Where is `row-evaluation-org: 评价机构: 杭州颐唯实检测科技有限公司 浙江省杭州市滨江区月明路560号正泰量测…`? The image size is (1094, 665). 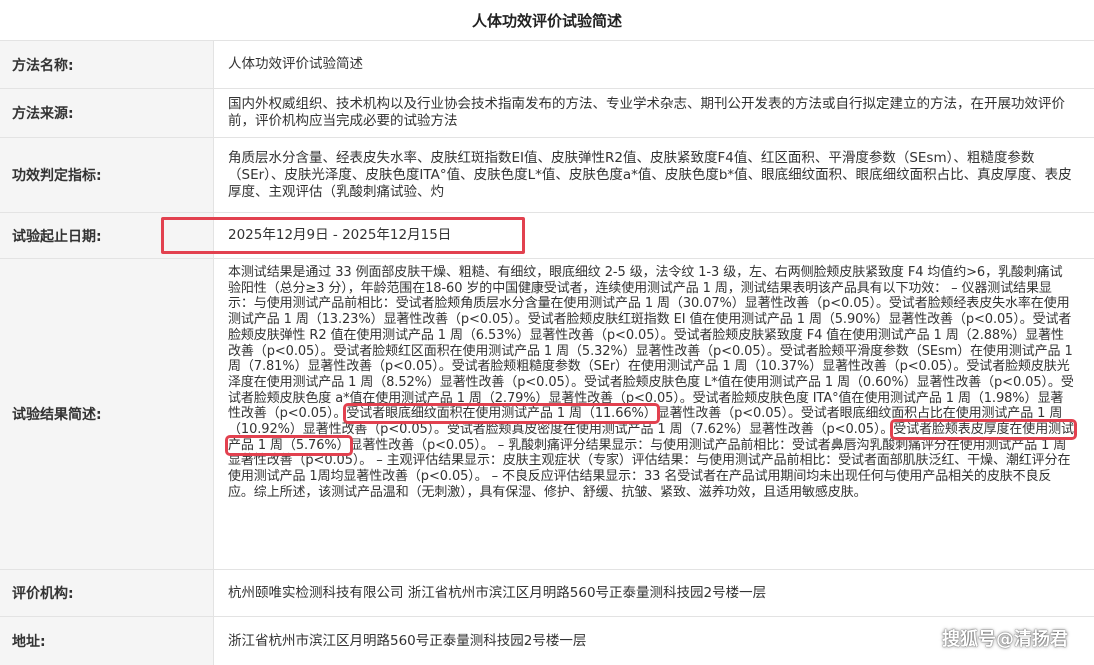
row-evaluation-org: 评价机构: 杭州颐唯实检测科技有限公司 浙江省杭州市滨江区月明路560号正泰量测… is located at coordinates (547, 593).